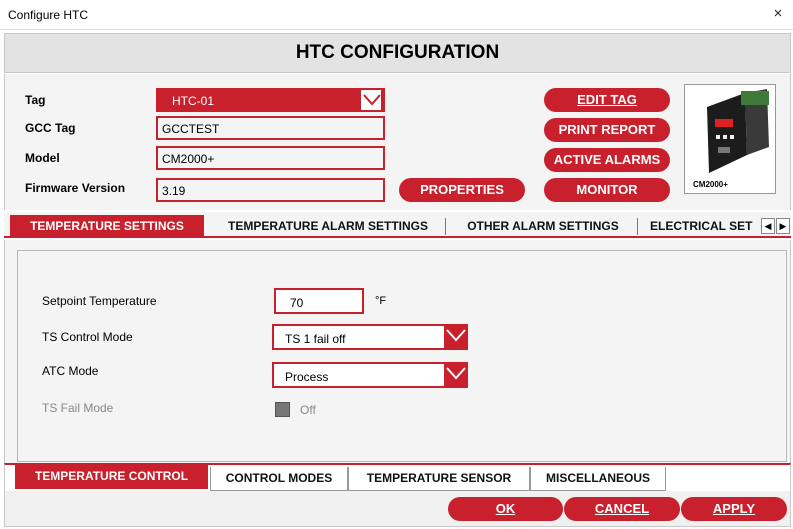 The height and width of the screenshot is (529, 793). Describe the element at coordinates (710, 184) in the screenshot. I see `device-model-label: CM2000+` at that location.